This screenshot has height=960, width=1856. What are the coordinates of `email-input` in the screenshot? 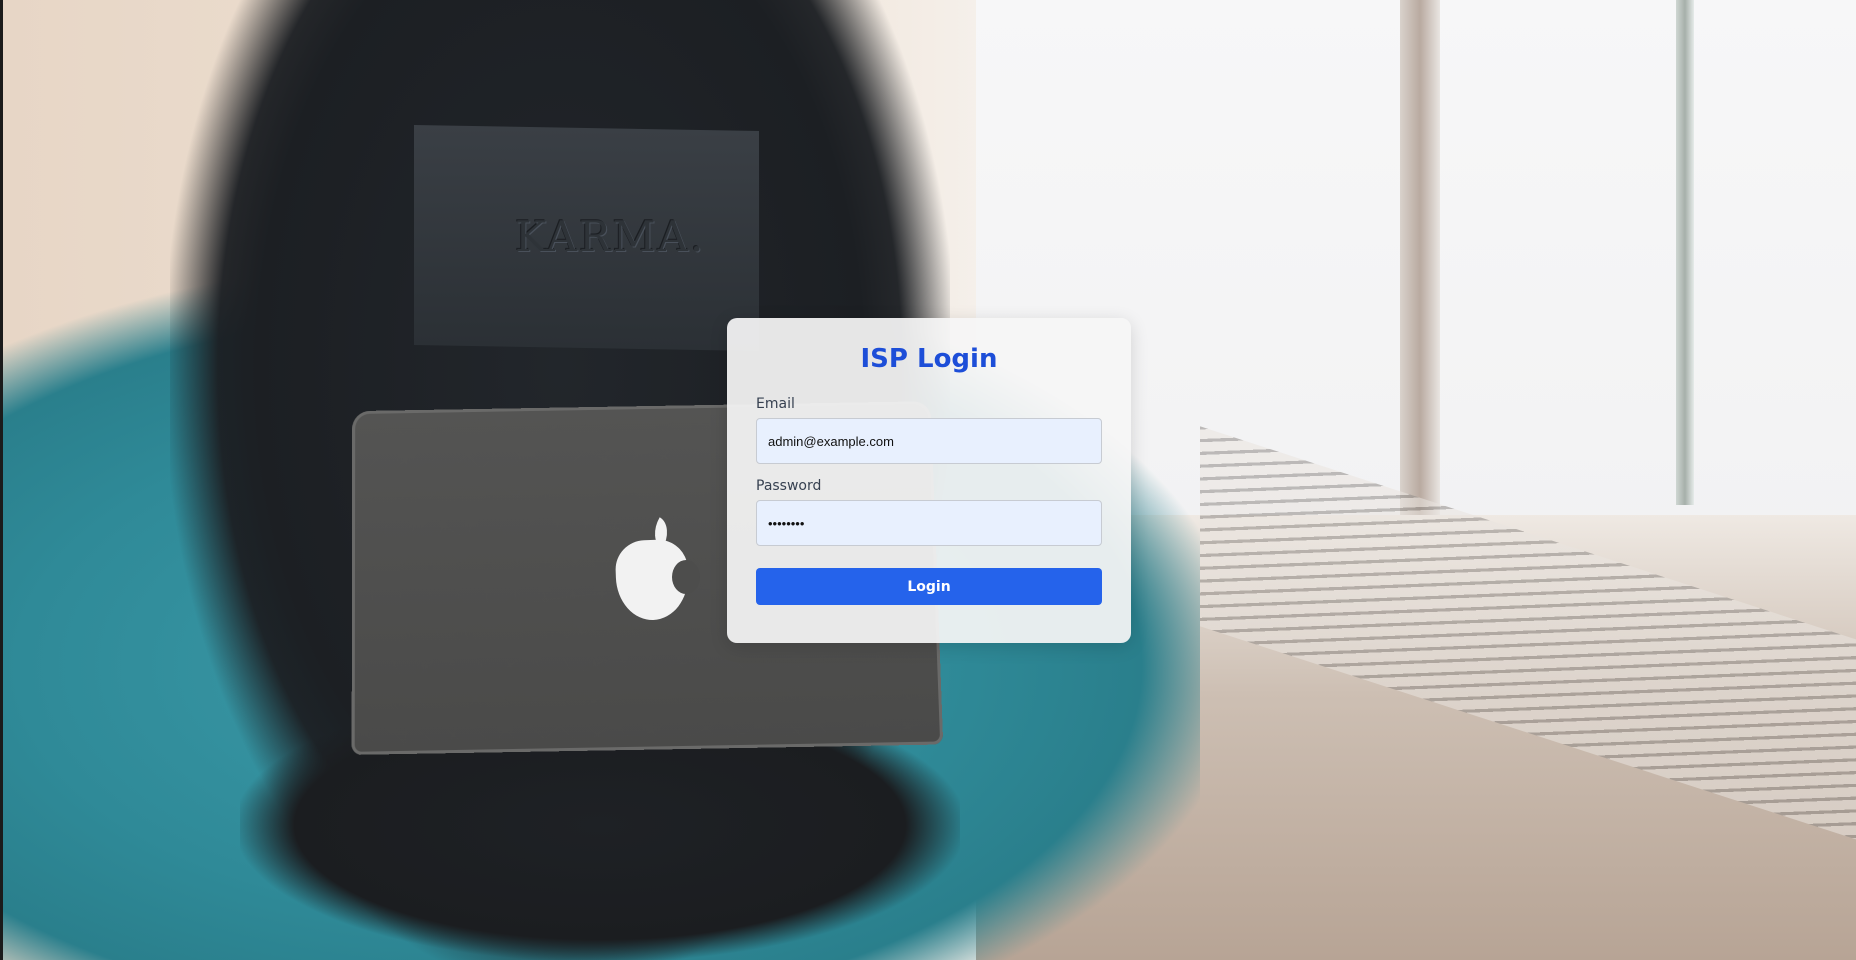 It's located at (929, 441).